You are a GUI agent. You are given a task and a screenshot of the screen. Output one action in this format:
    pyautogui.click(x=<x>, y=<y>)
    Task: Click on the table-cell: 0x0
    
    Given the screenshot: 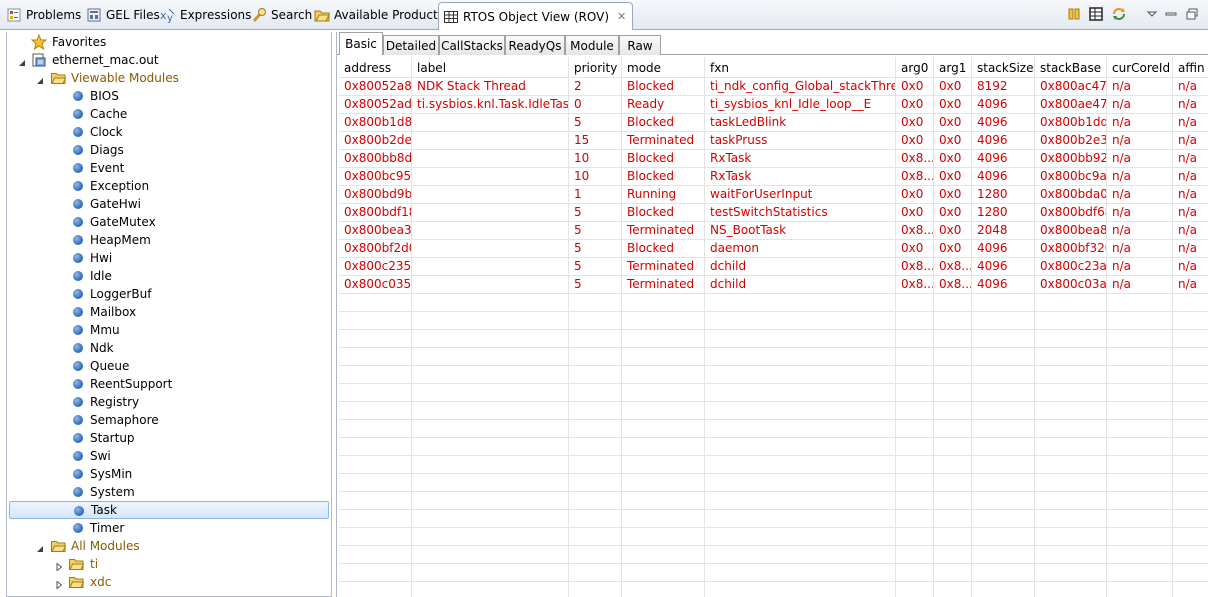 What is the action you would take?
    pyautogui.click(x=950, y=212)
    